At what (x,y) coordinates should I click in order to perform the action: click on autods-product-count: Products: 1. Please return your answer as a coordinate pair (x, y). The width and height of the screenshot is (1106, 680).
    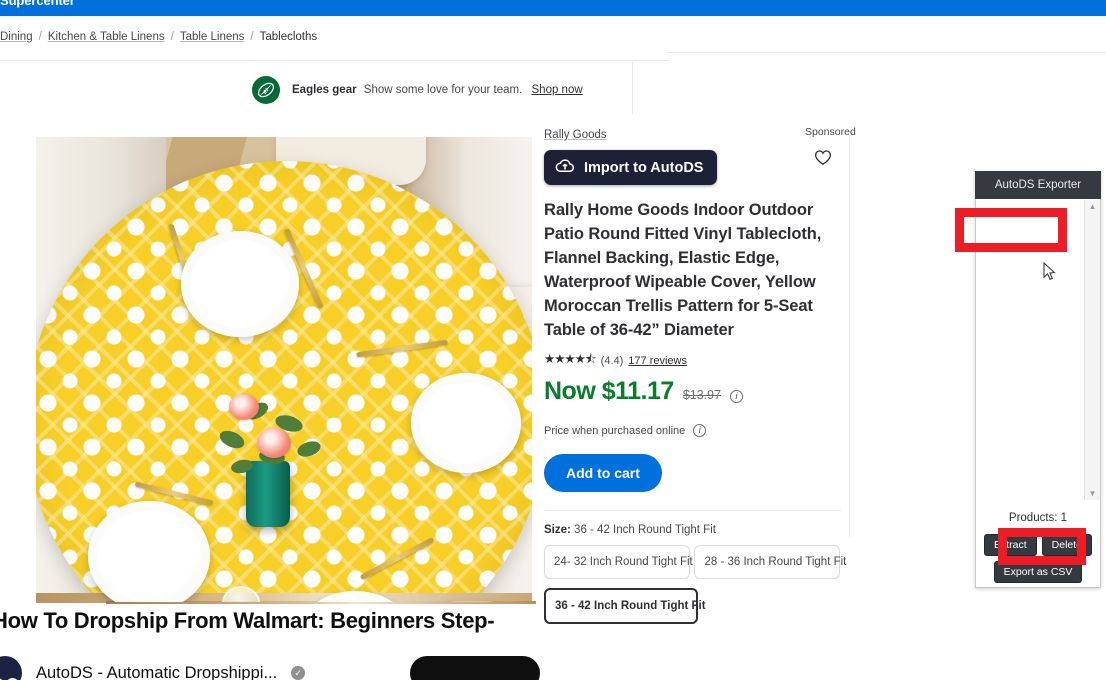
    Looking at the image, I should click on (1038, 518).